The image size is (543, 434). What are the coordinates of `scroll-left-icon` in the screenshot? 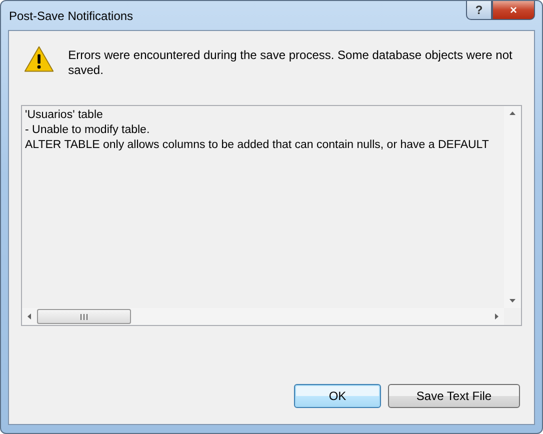 It's located at (29, 316).